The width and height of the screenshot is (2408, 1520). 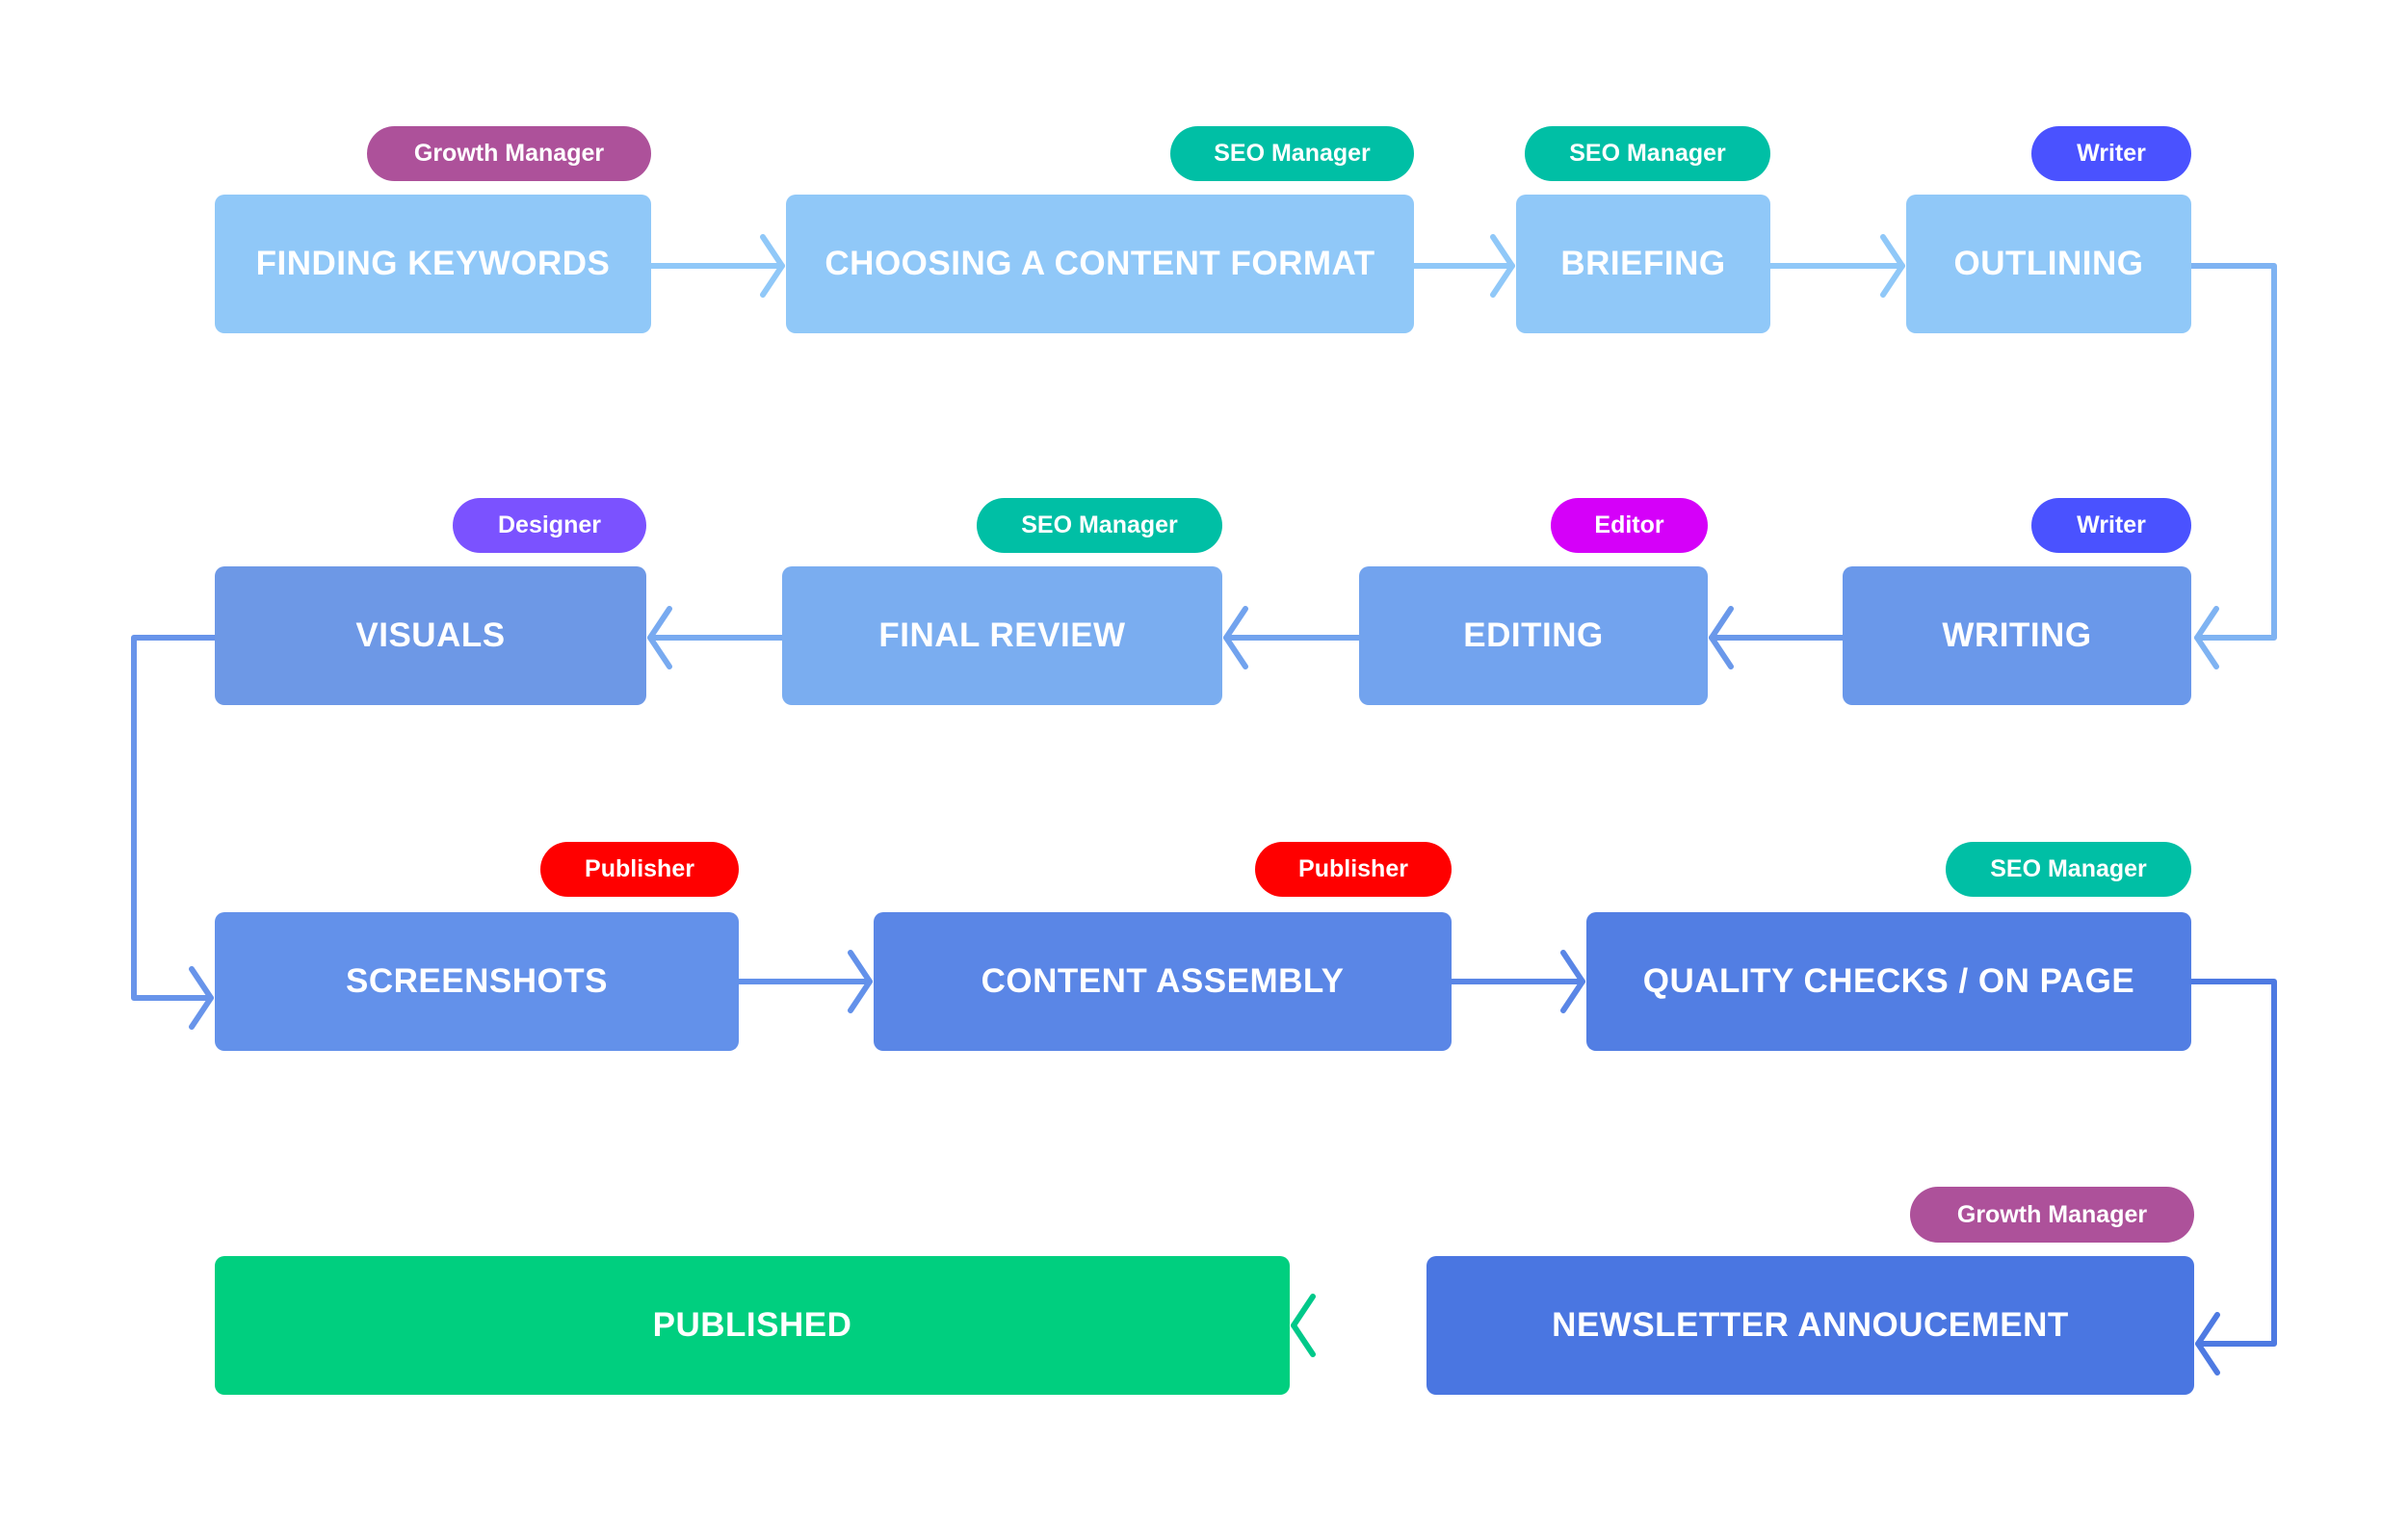 What do you see at coordinates (1292, 637) in the screenshot?
I see `arrow-editing-to-final-review` at bounding box center [1292, 637].